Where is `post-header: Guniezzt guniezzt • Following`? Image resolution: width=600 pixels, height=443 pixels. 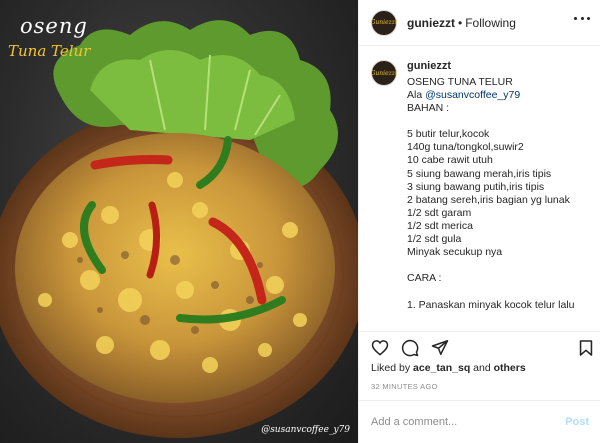 post-header: Guniezzt guniezzt • Following is located at coordinates (479, 23).